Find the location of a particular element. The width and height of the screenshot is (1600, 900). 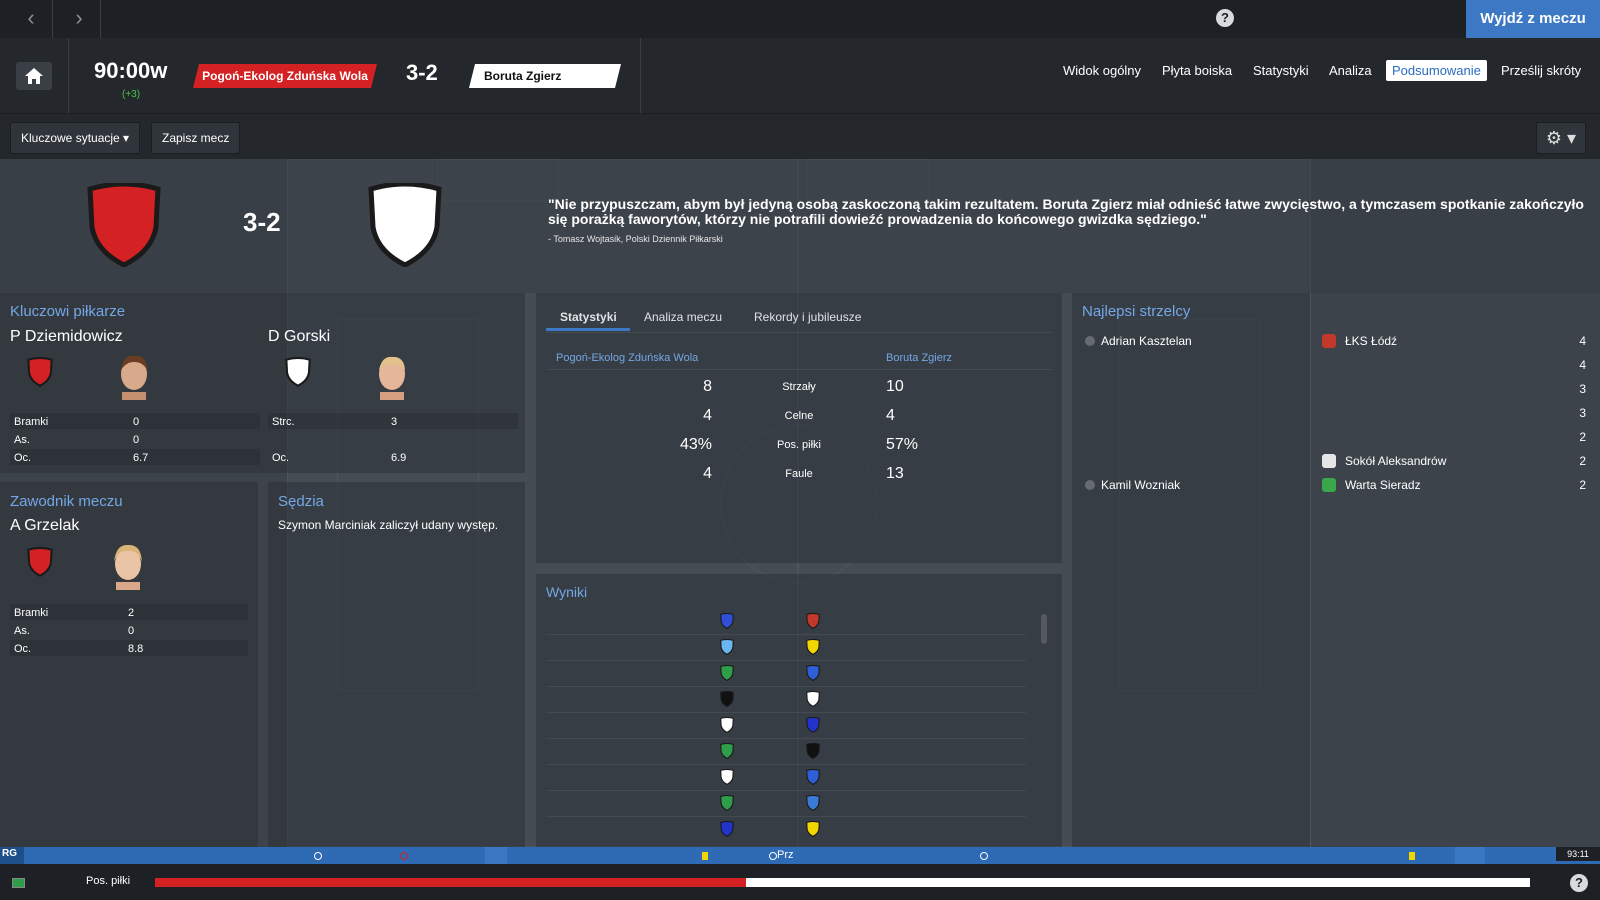

man-of-match-panel is located at coordinates (129, 664).